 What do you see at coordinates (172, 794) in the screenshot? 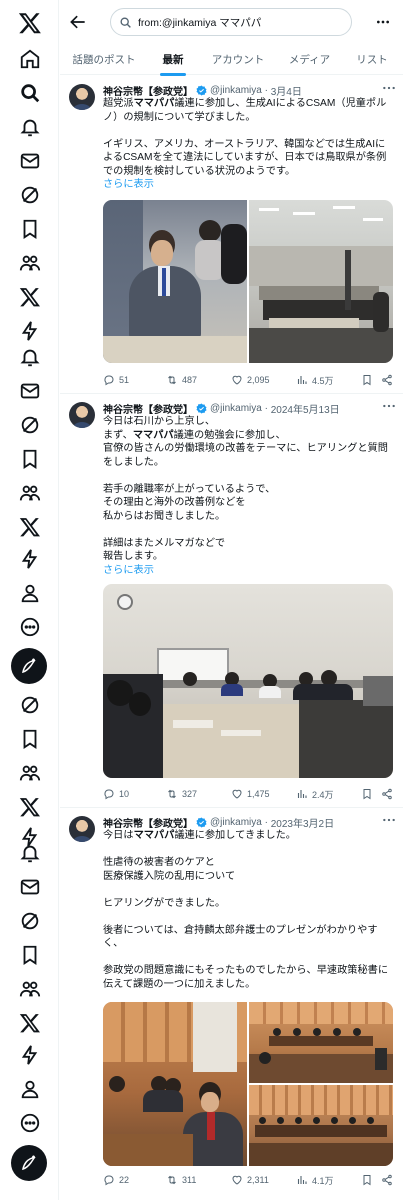
I see `repost-icon` at bounding box center [172, 794].